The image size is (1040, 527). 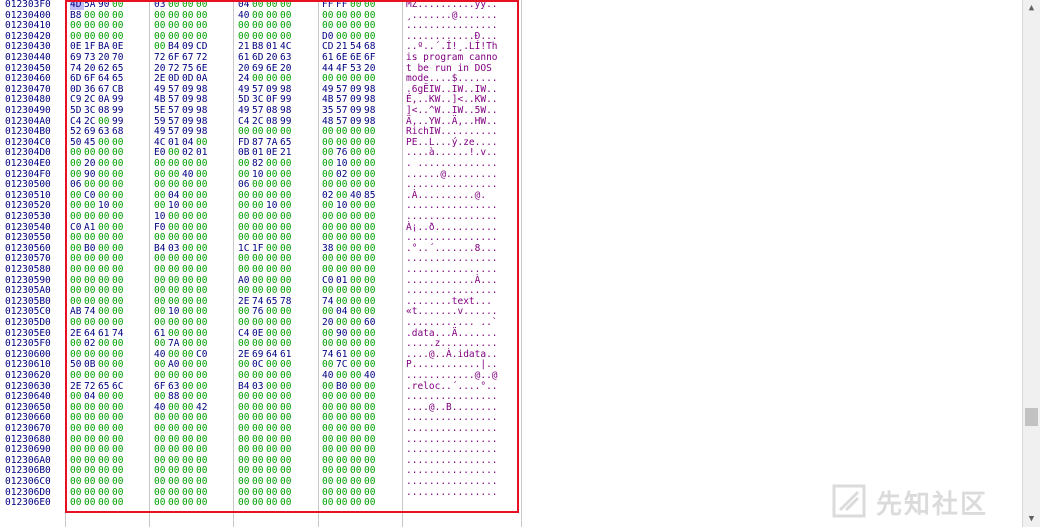 I want to click on hex-byte: 64, so click(x=273, y=354).